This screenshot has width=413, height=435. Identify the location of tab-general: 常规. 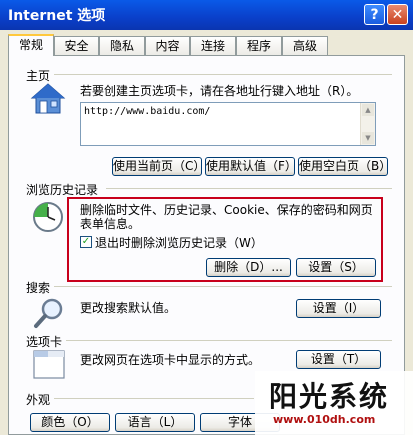
(31, 45).